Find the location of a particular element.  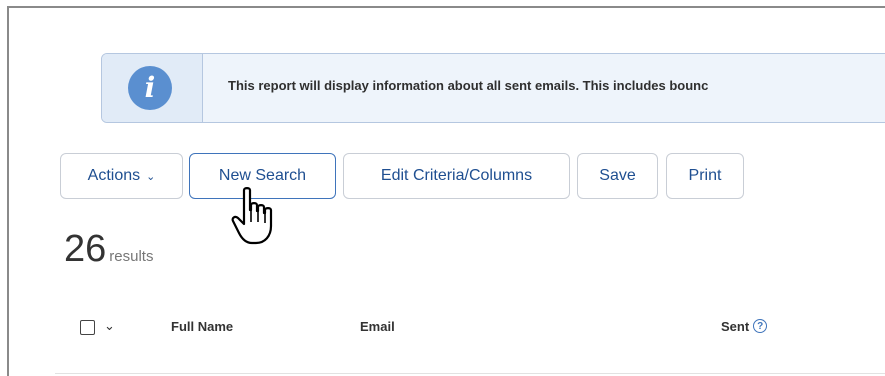

column-header-sent: Sent? is located at coordinates (744, 326).